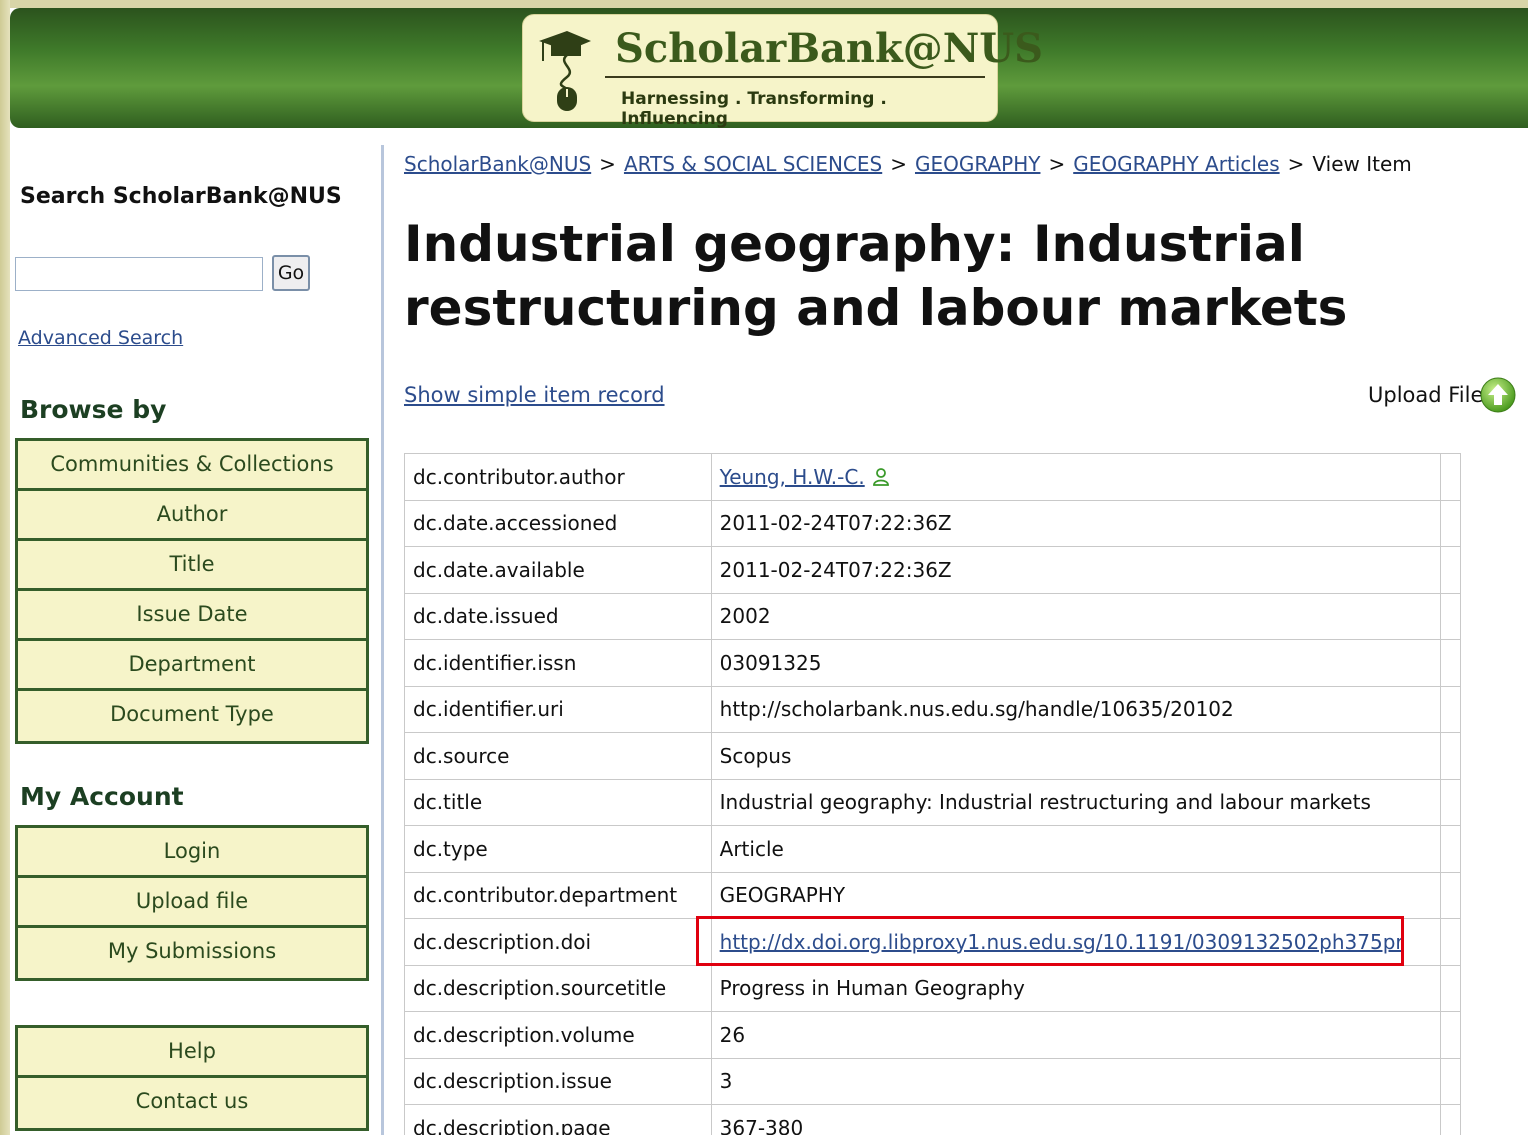 The image size is (1528, 1135). I want to click on table-row: dc.date.available 2011-02-24T07:22:36Z, so click(932, 570).